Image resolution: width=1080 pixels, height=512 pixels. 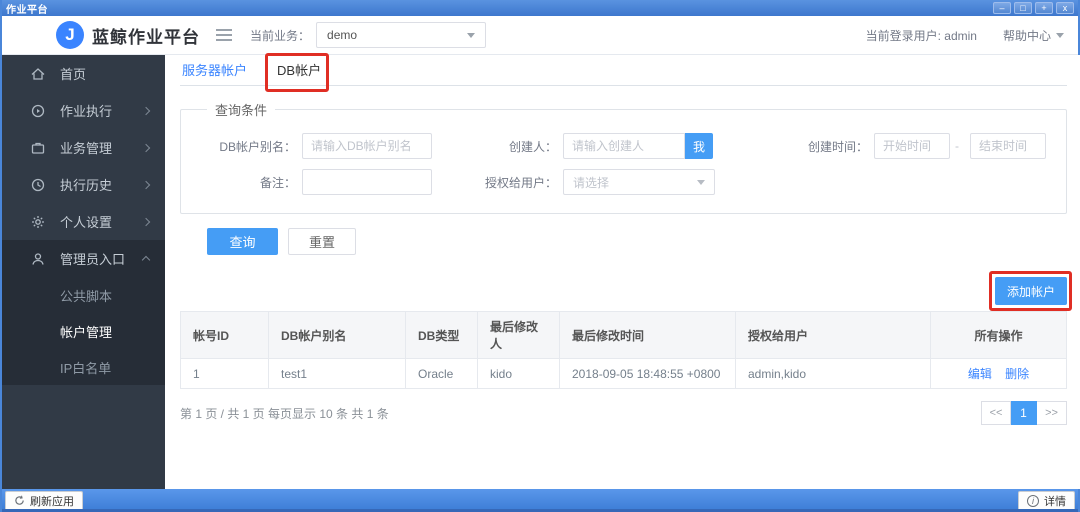 I want to click on end-time-input, so click(x=1008, y=146).